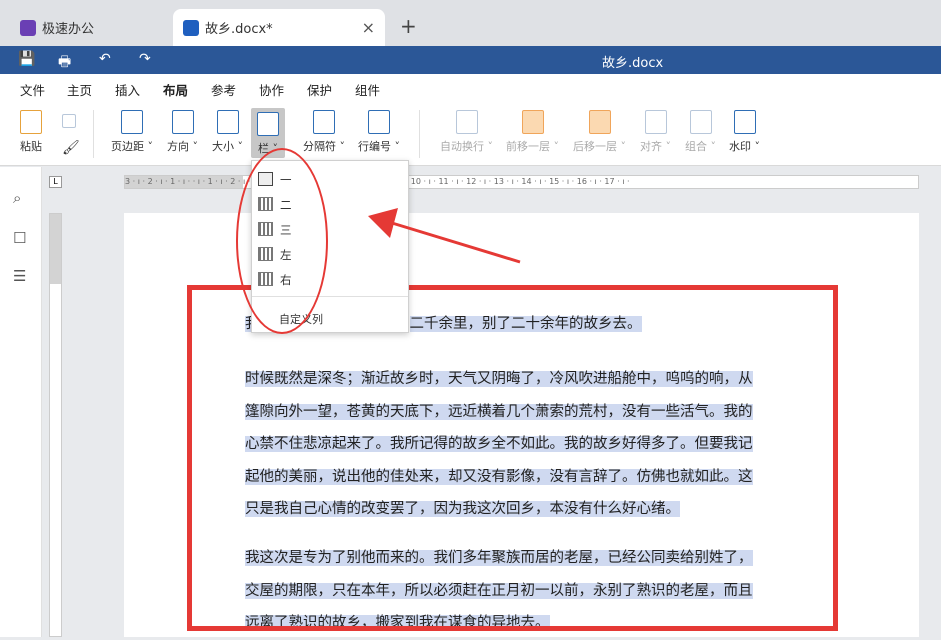 The height and width of the screenshot is (640, 941). I want to click on arrow-head, so click(383, 223).